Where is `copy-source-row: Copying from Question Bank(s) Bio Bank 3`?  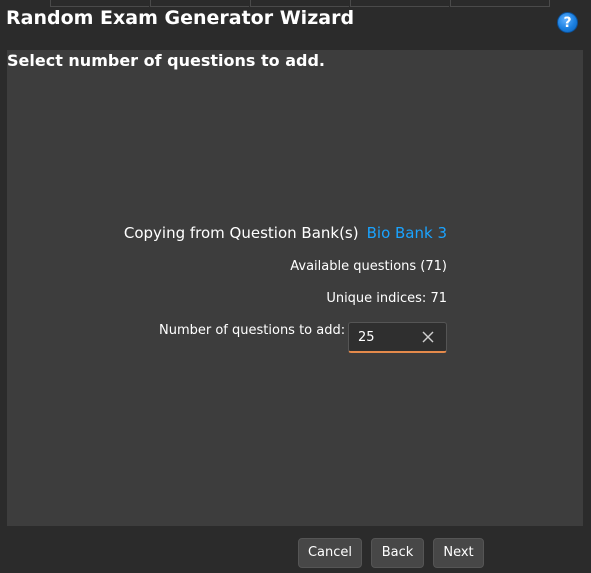
copy-source-row: Copying from Question Bank(s) Bio Bank 3 is located at coordinates (285, 233).